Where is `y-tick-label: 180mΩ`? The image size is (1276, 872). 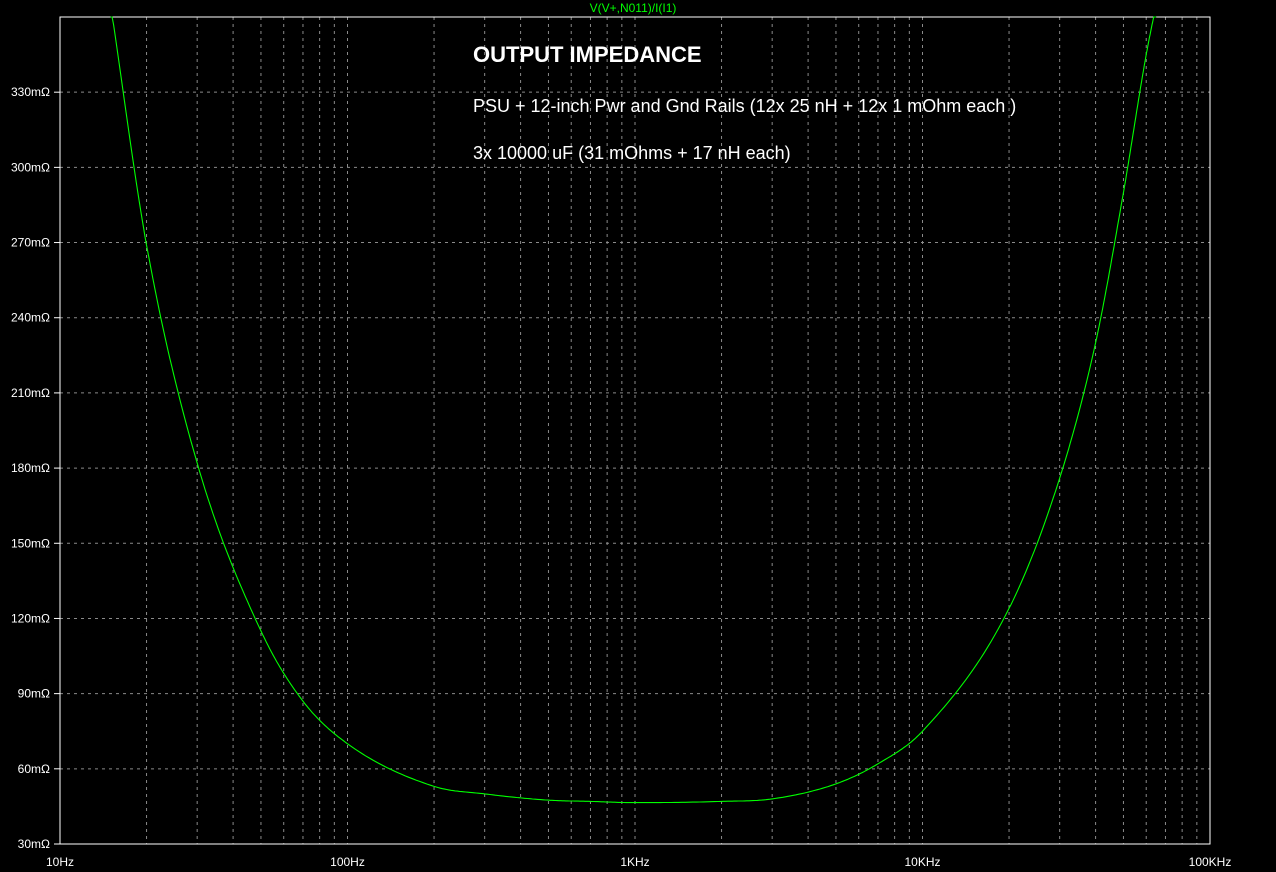
y-tick-label: 180mΩ is located at coordinates (30, 468).